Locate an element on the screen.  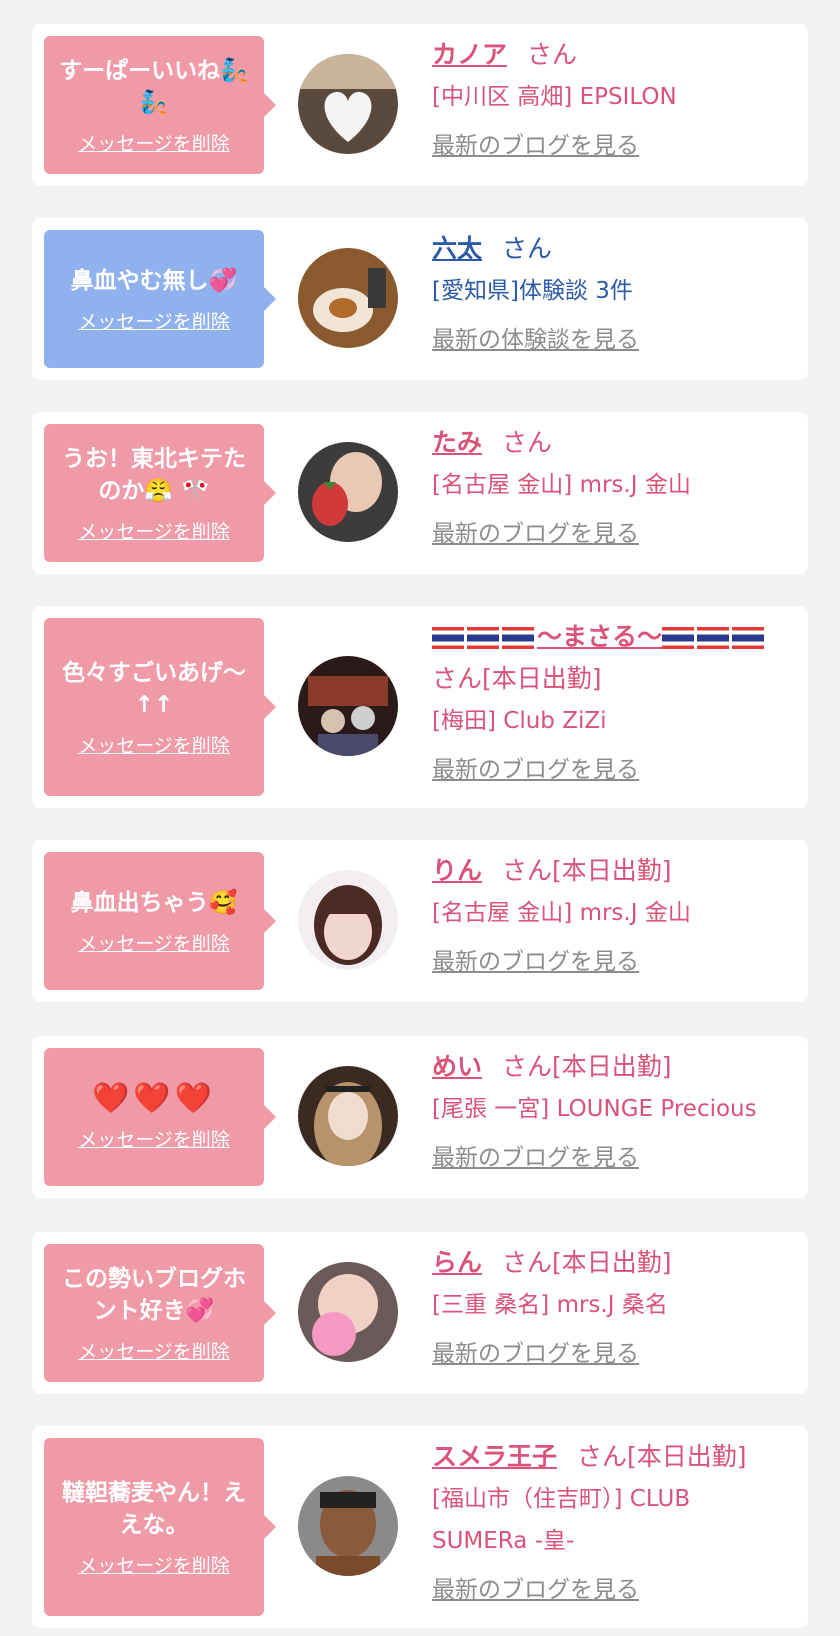
message-bubble: この勢いブログホント好き💞 メッセージを削除 is located at coordinates (160, 1313).